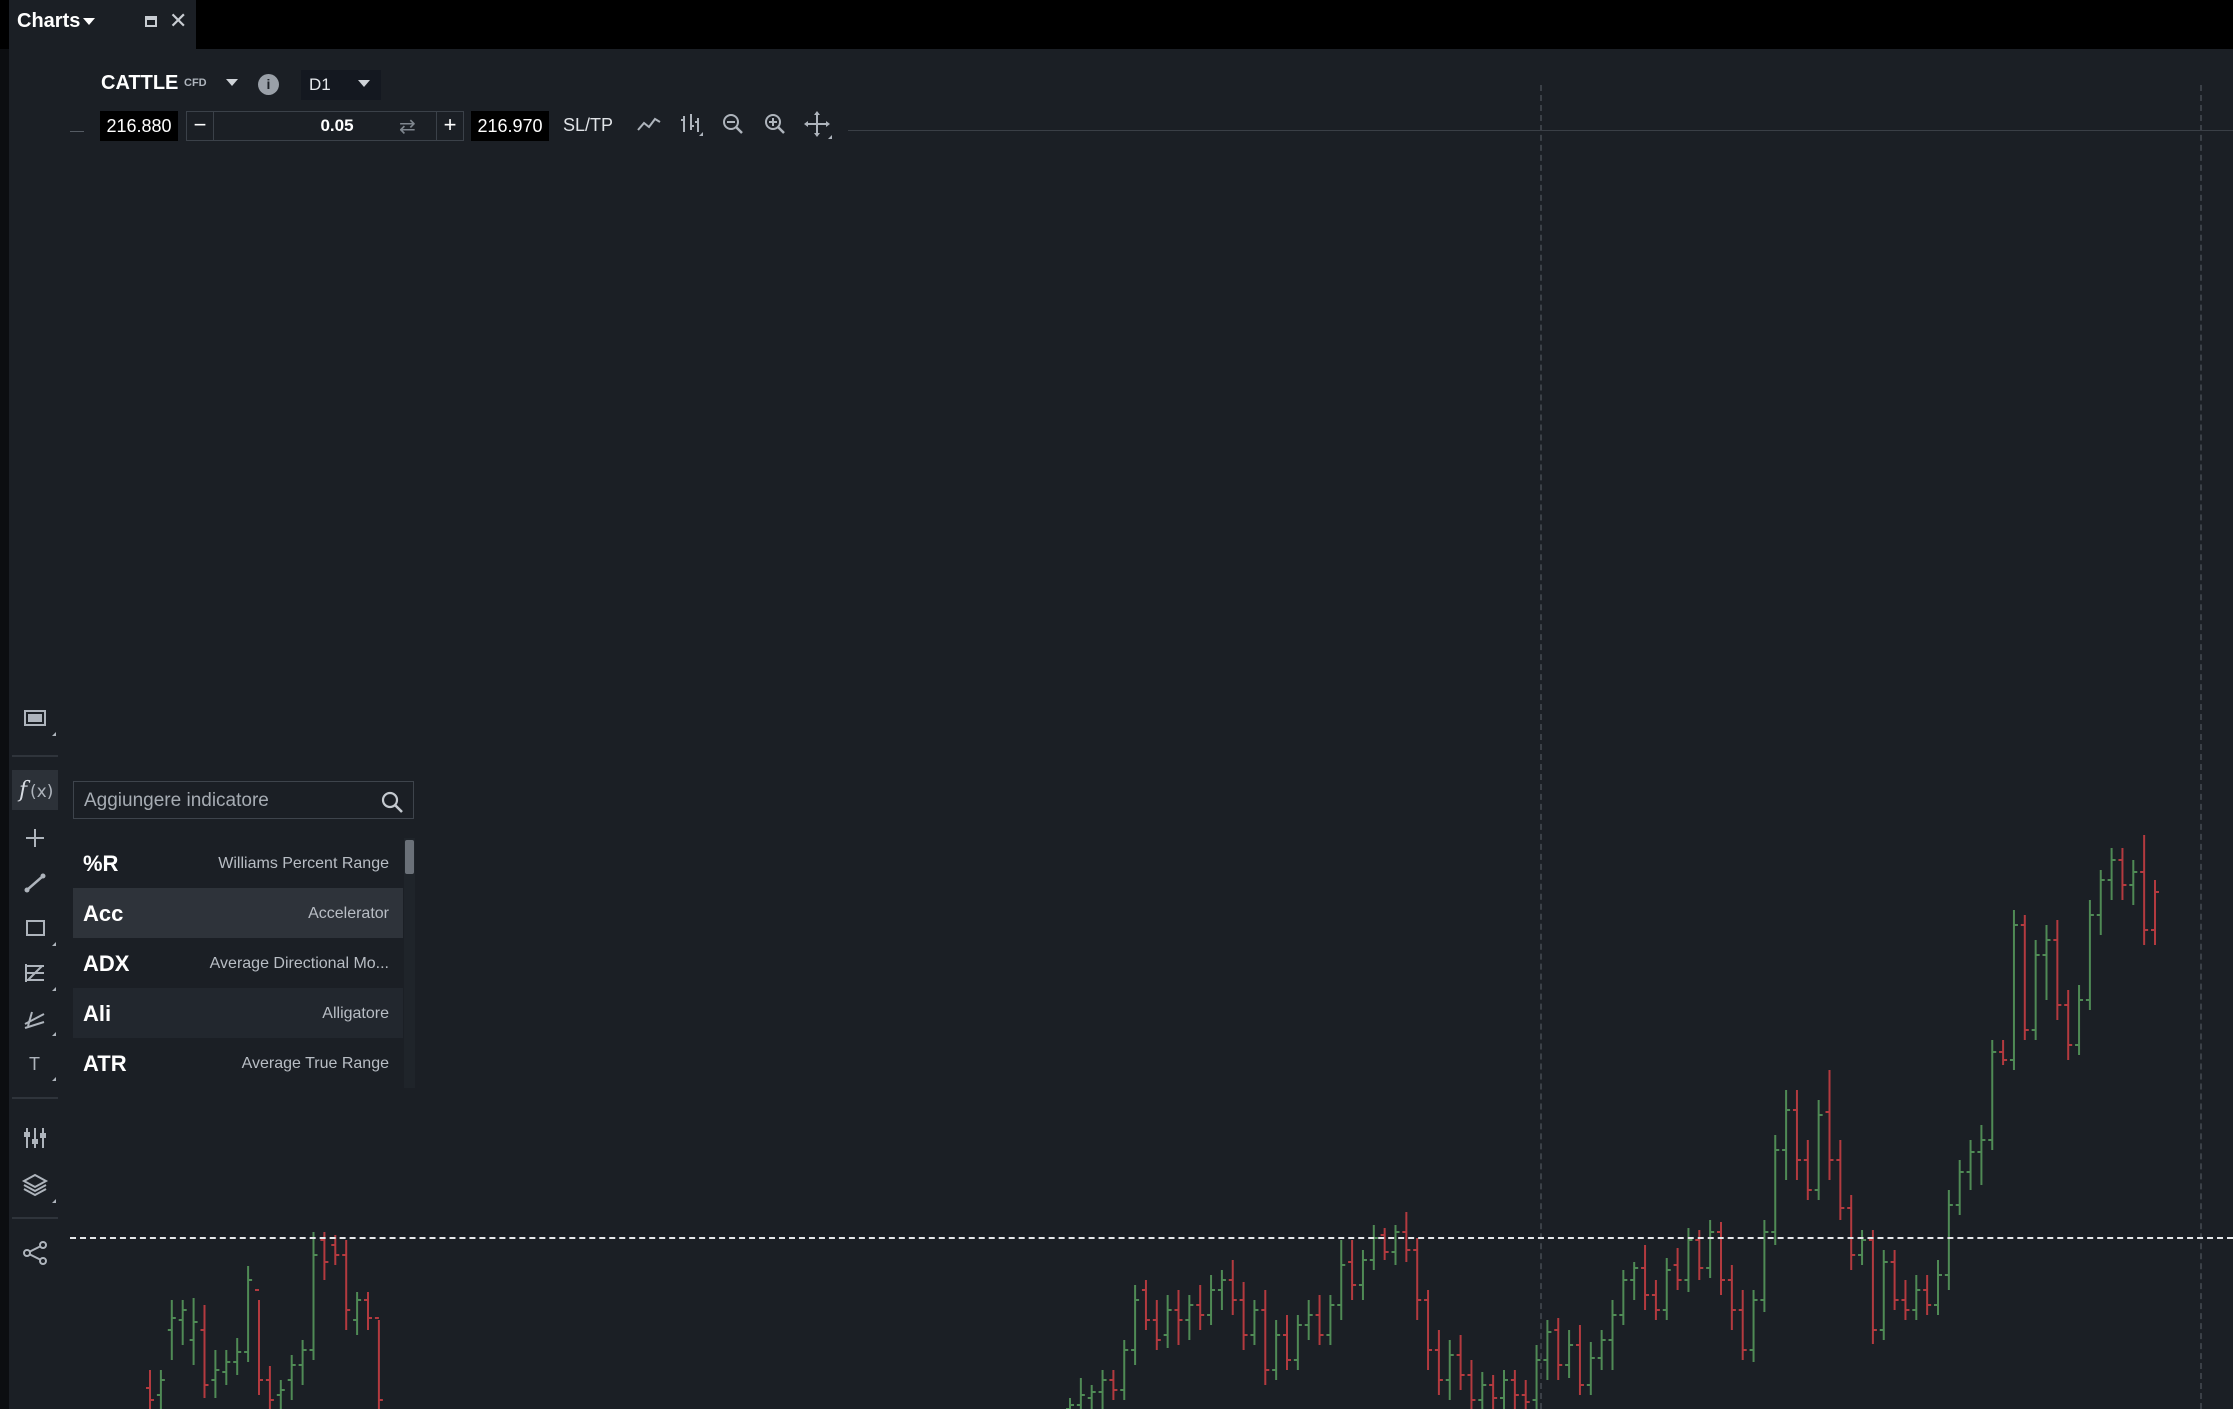  I want to click on line-draw-icon, so click(35, 883).